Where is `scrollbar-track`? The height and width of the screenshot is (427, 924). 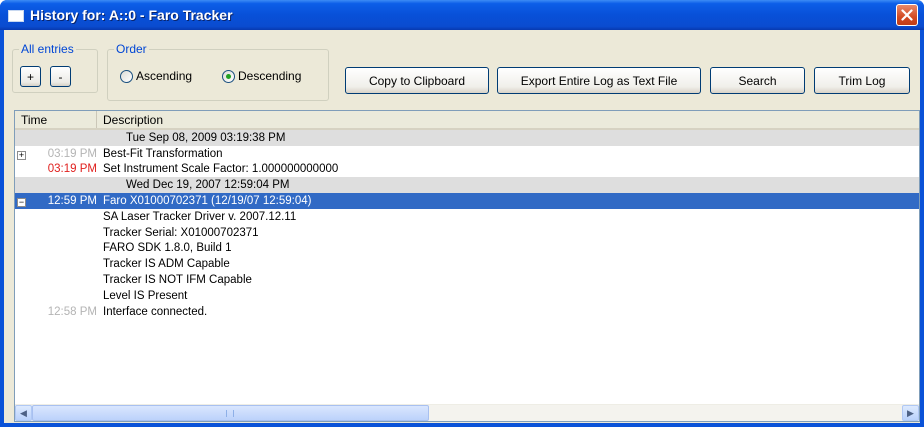 scrollbar-track is located at coordinates (467, 413).